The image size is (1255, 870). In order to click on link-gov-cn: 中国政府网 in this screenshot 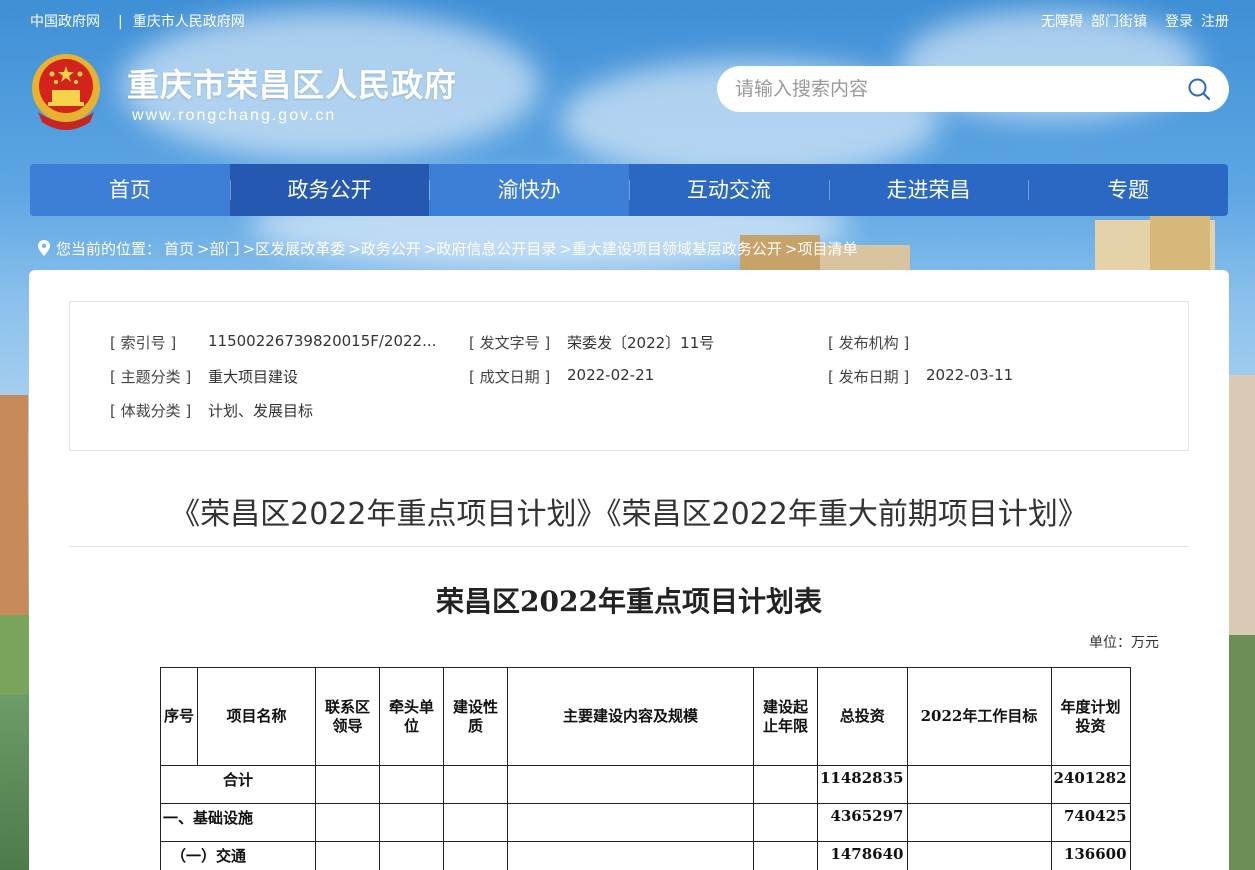, I will do `click(65, 22)`.